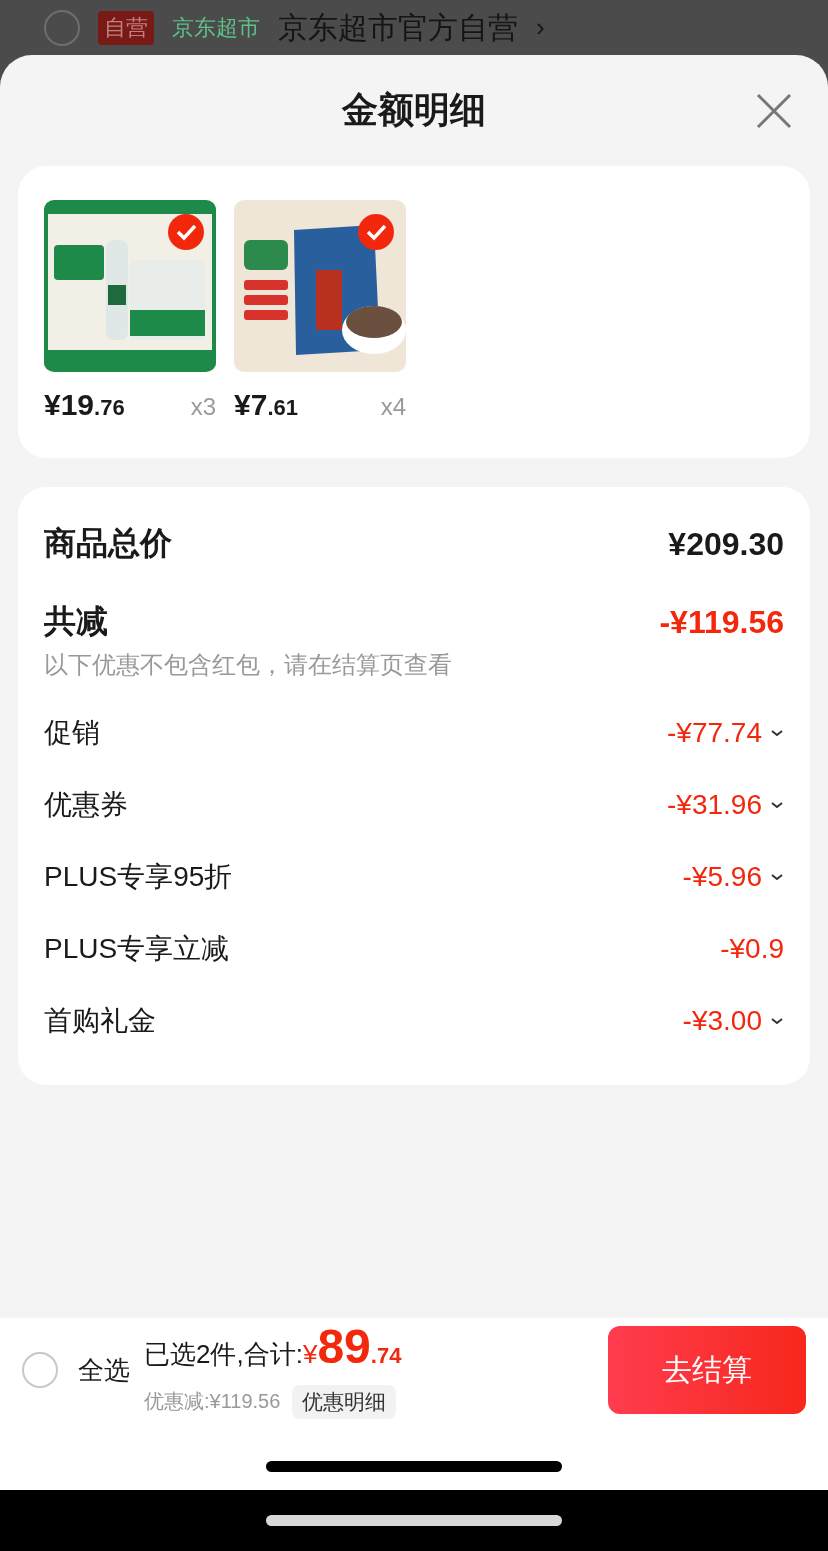  I want to click on discount-detail-button: 优惠明细, so click(344, 1401).